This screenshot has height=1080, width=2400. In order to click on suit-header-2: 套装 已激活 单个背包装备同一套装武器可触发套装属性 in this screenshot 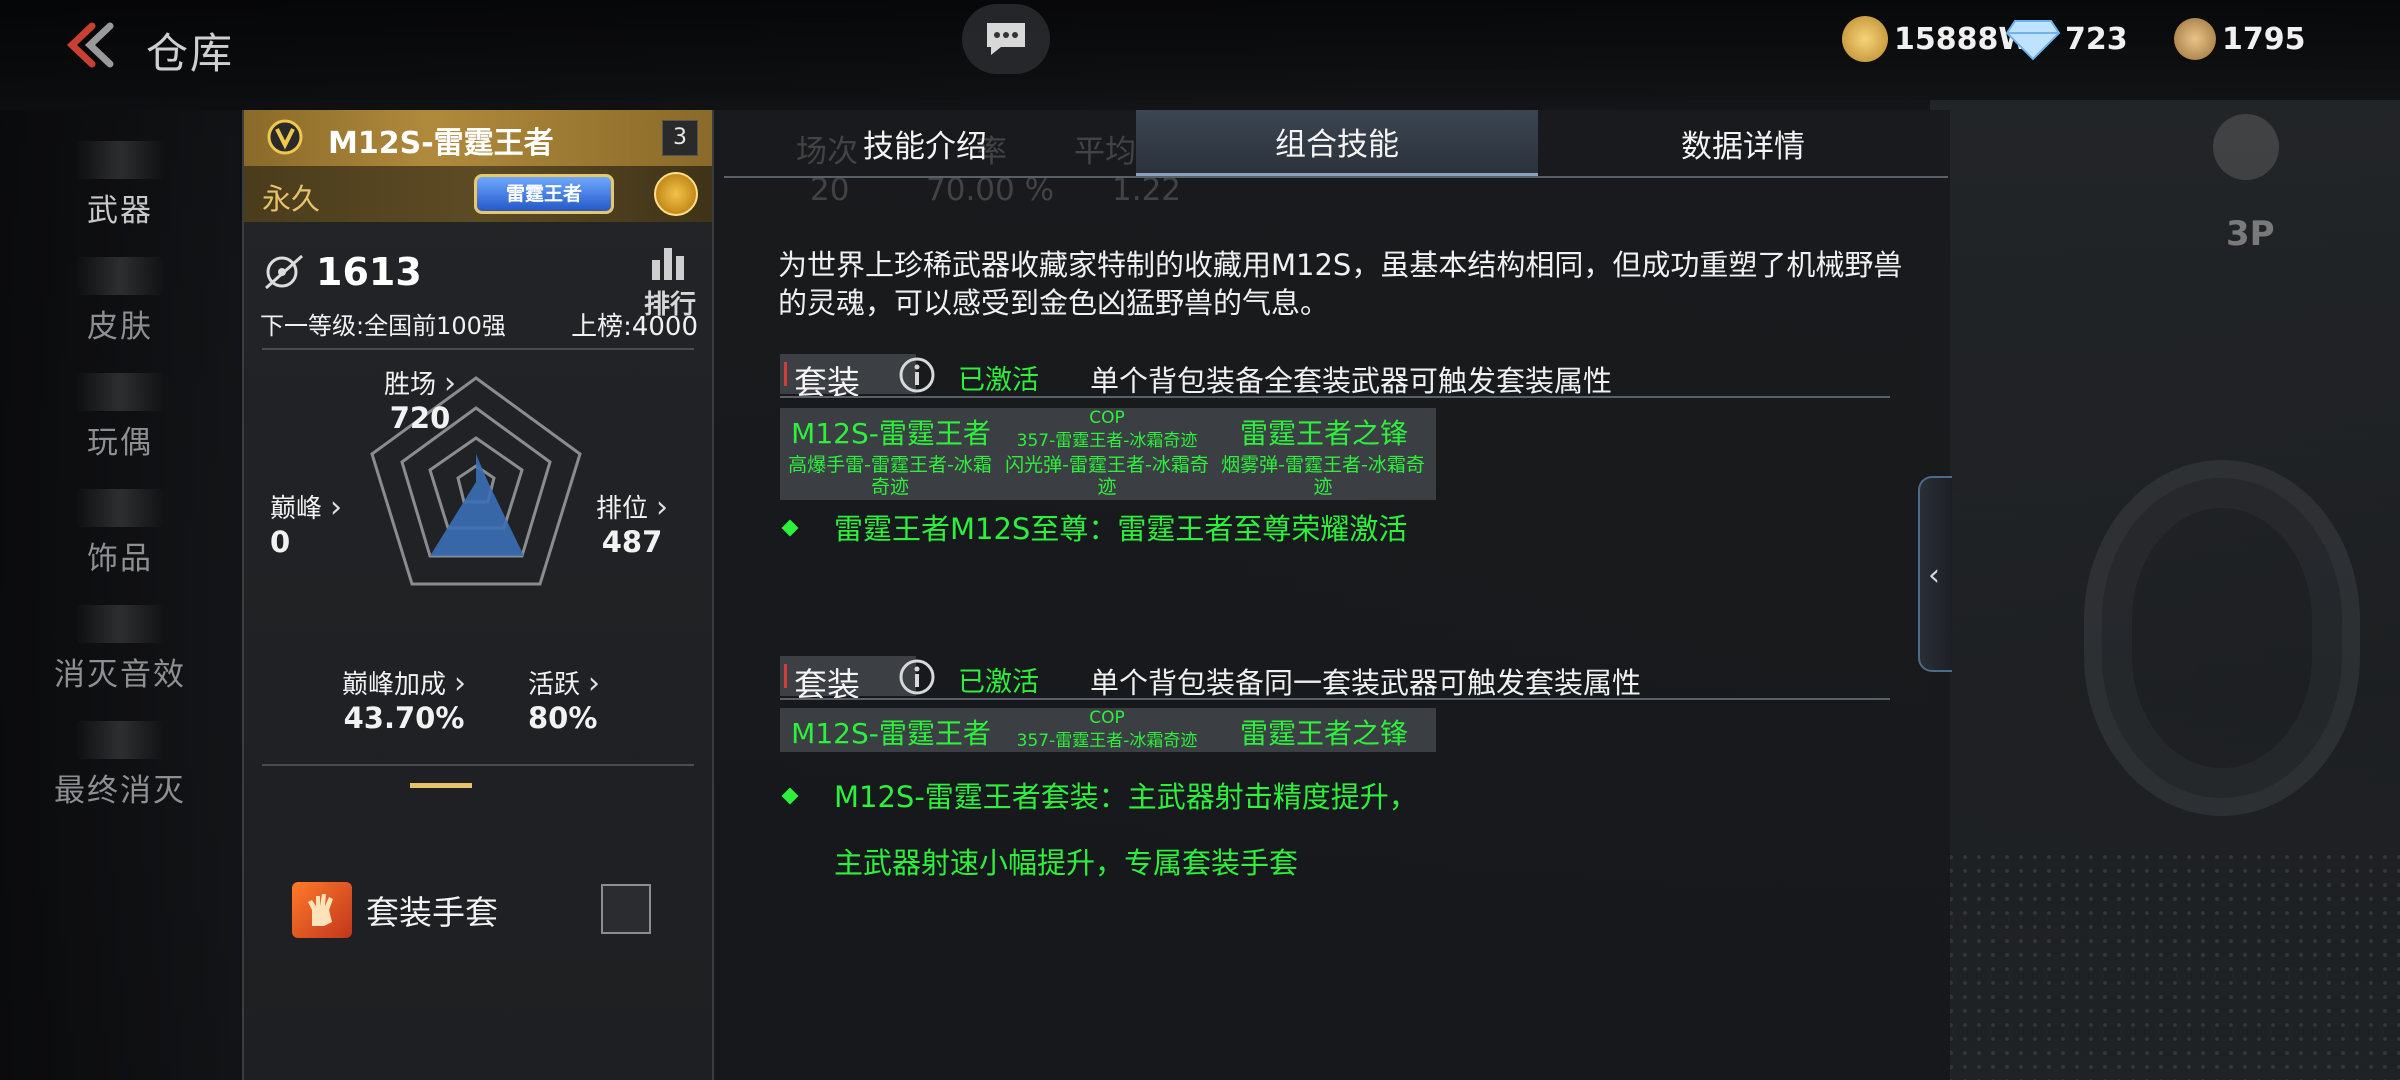, I will do `click(1335, 680)`.